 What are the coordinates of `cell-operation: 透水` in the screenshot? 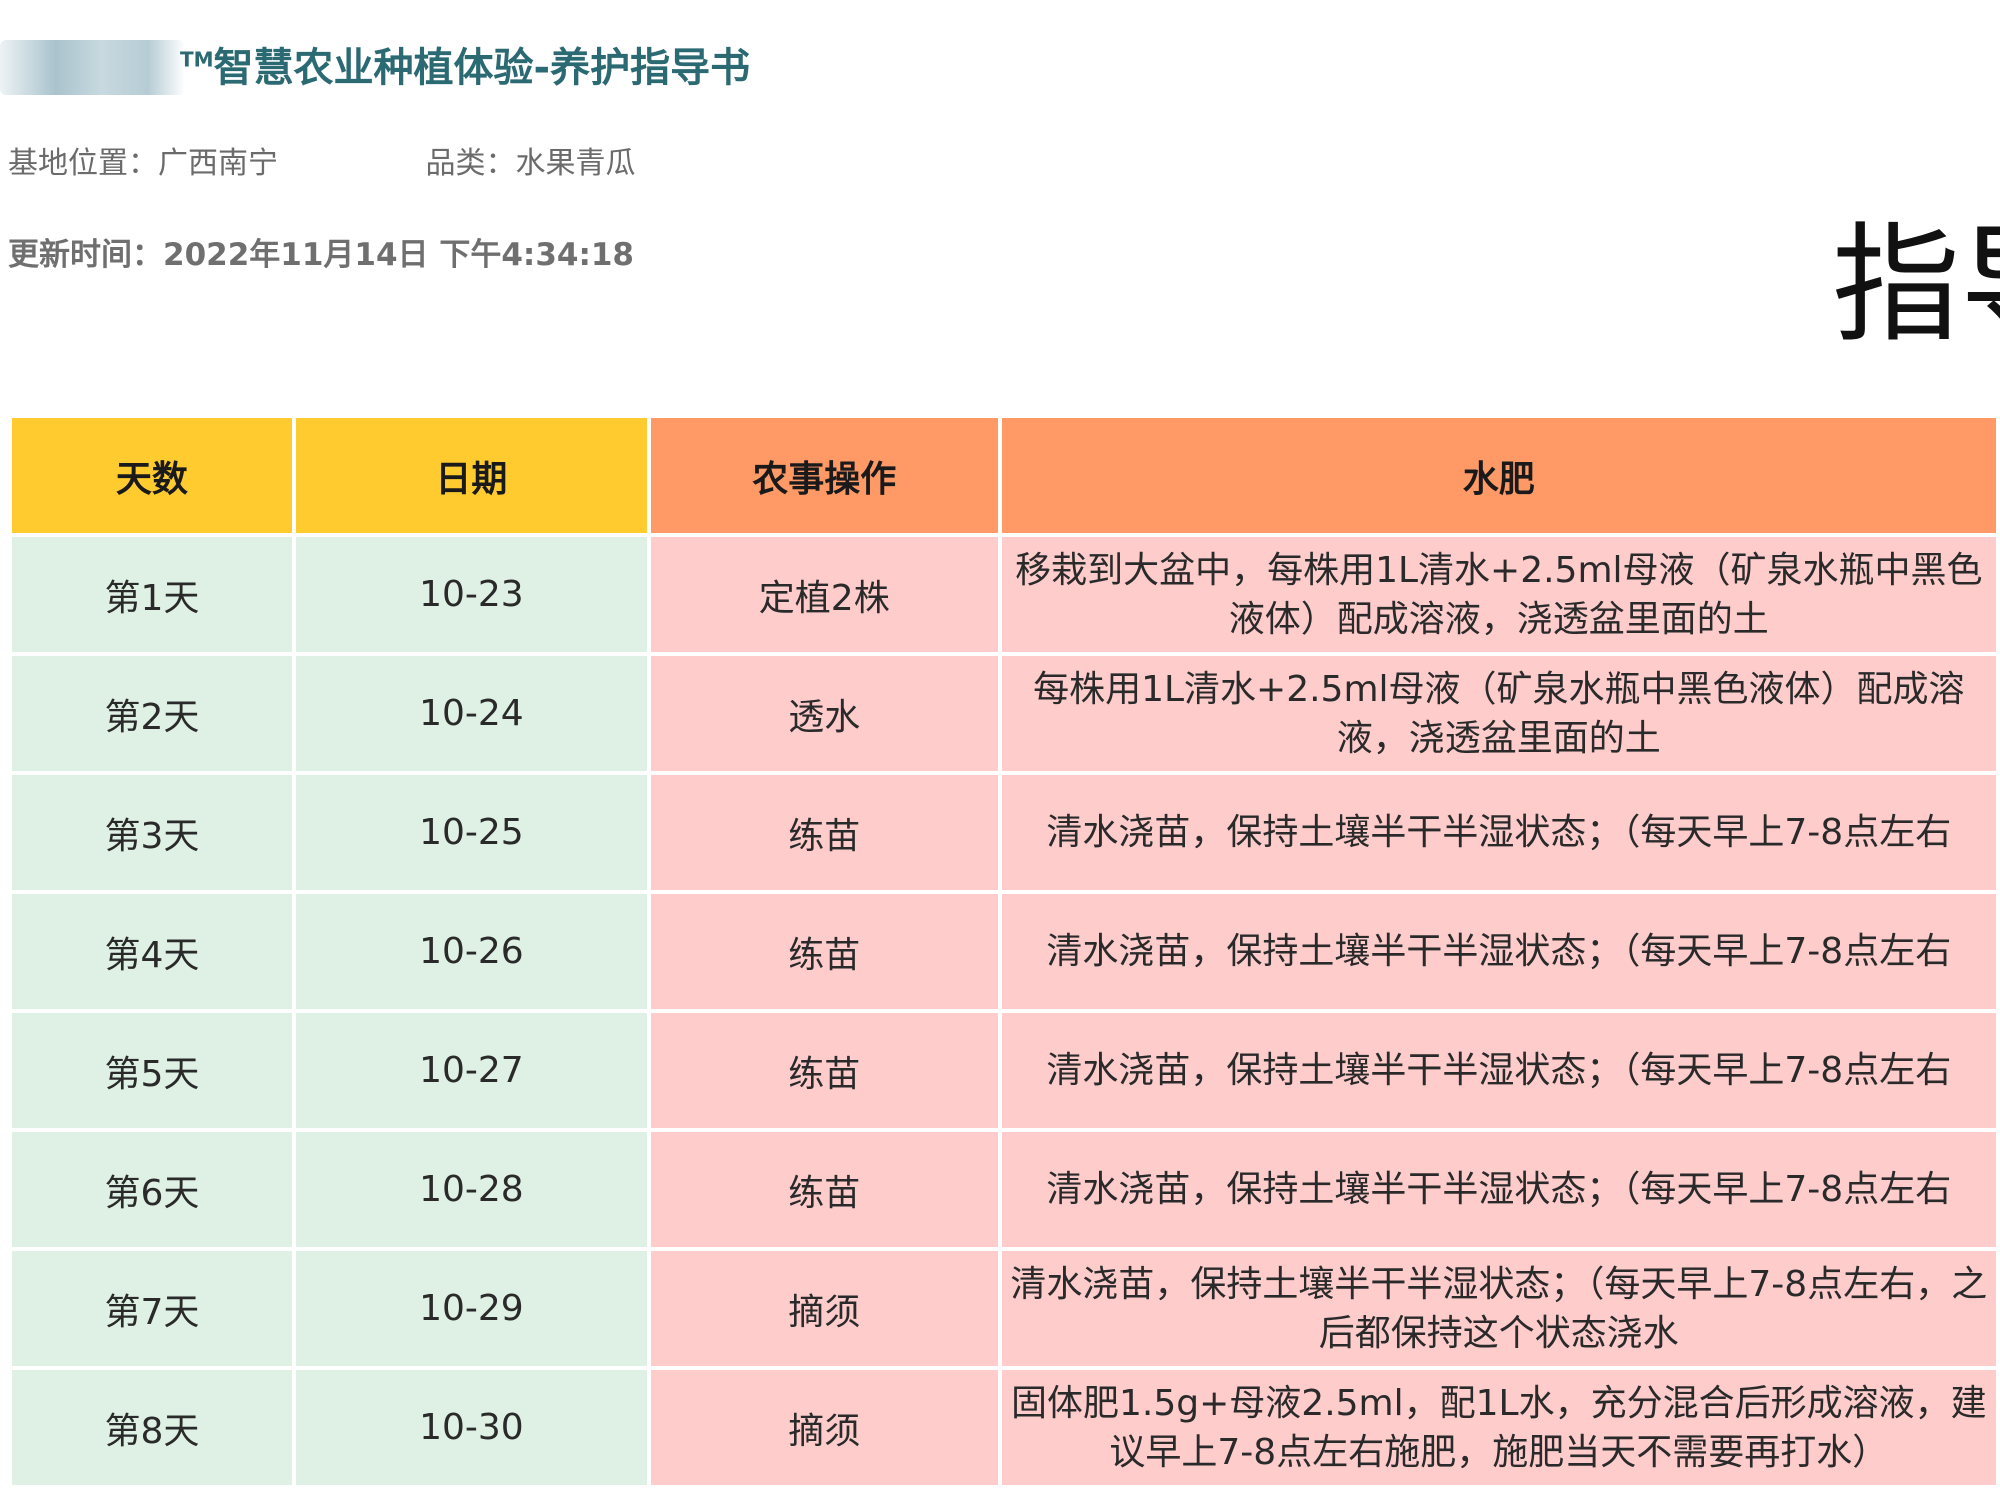 It's located at (824, 713).